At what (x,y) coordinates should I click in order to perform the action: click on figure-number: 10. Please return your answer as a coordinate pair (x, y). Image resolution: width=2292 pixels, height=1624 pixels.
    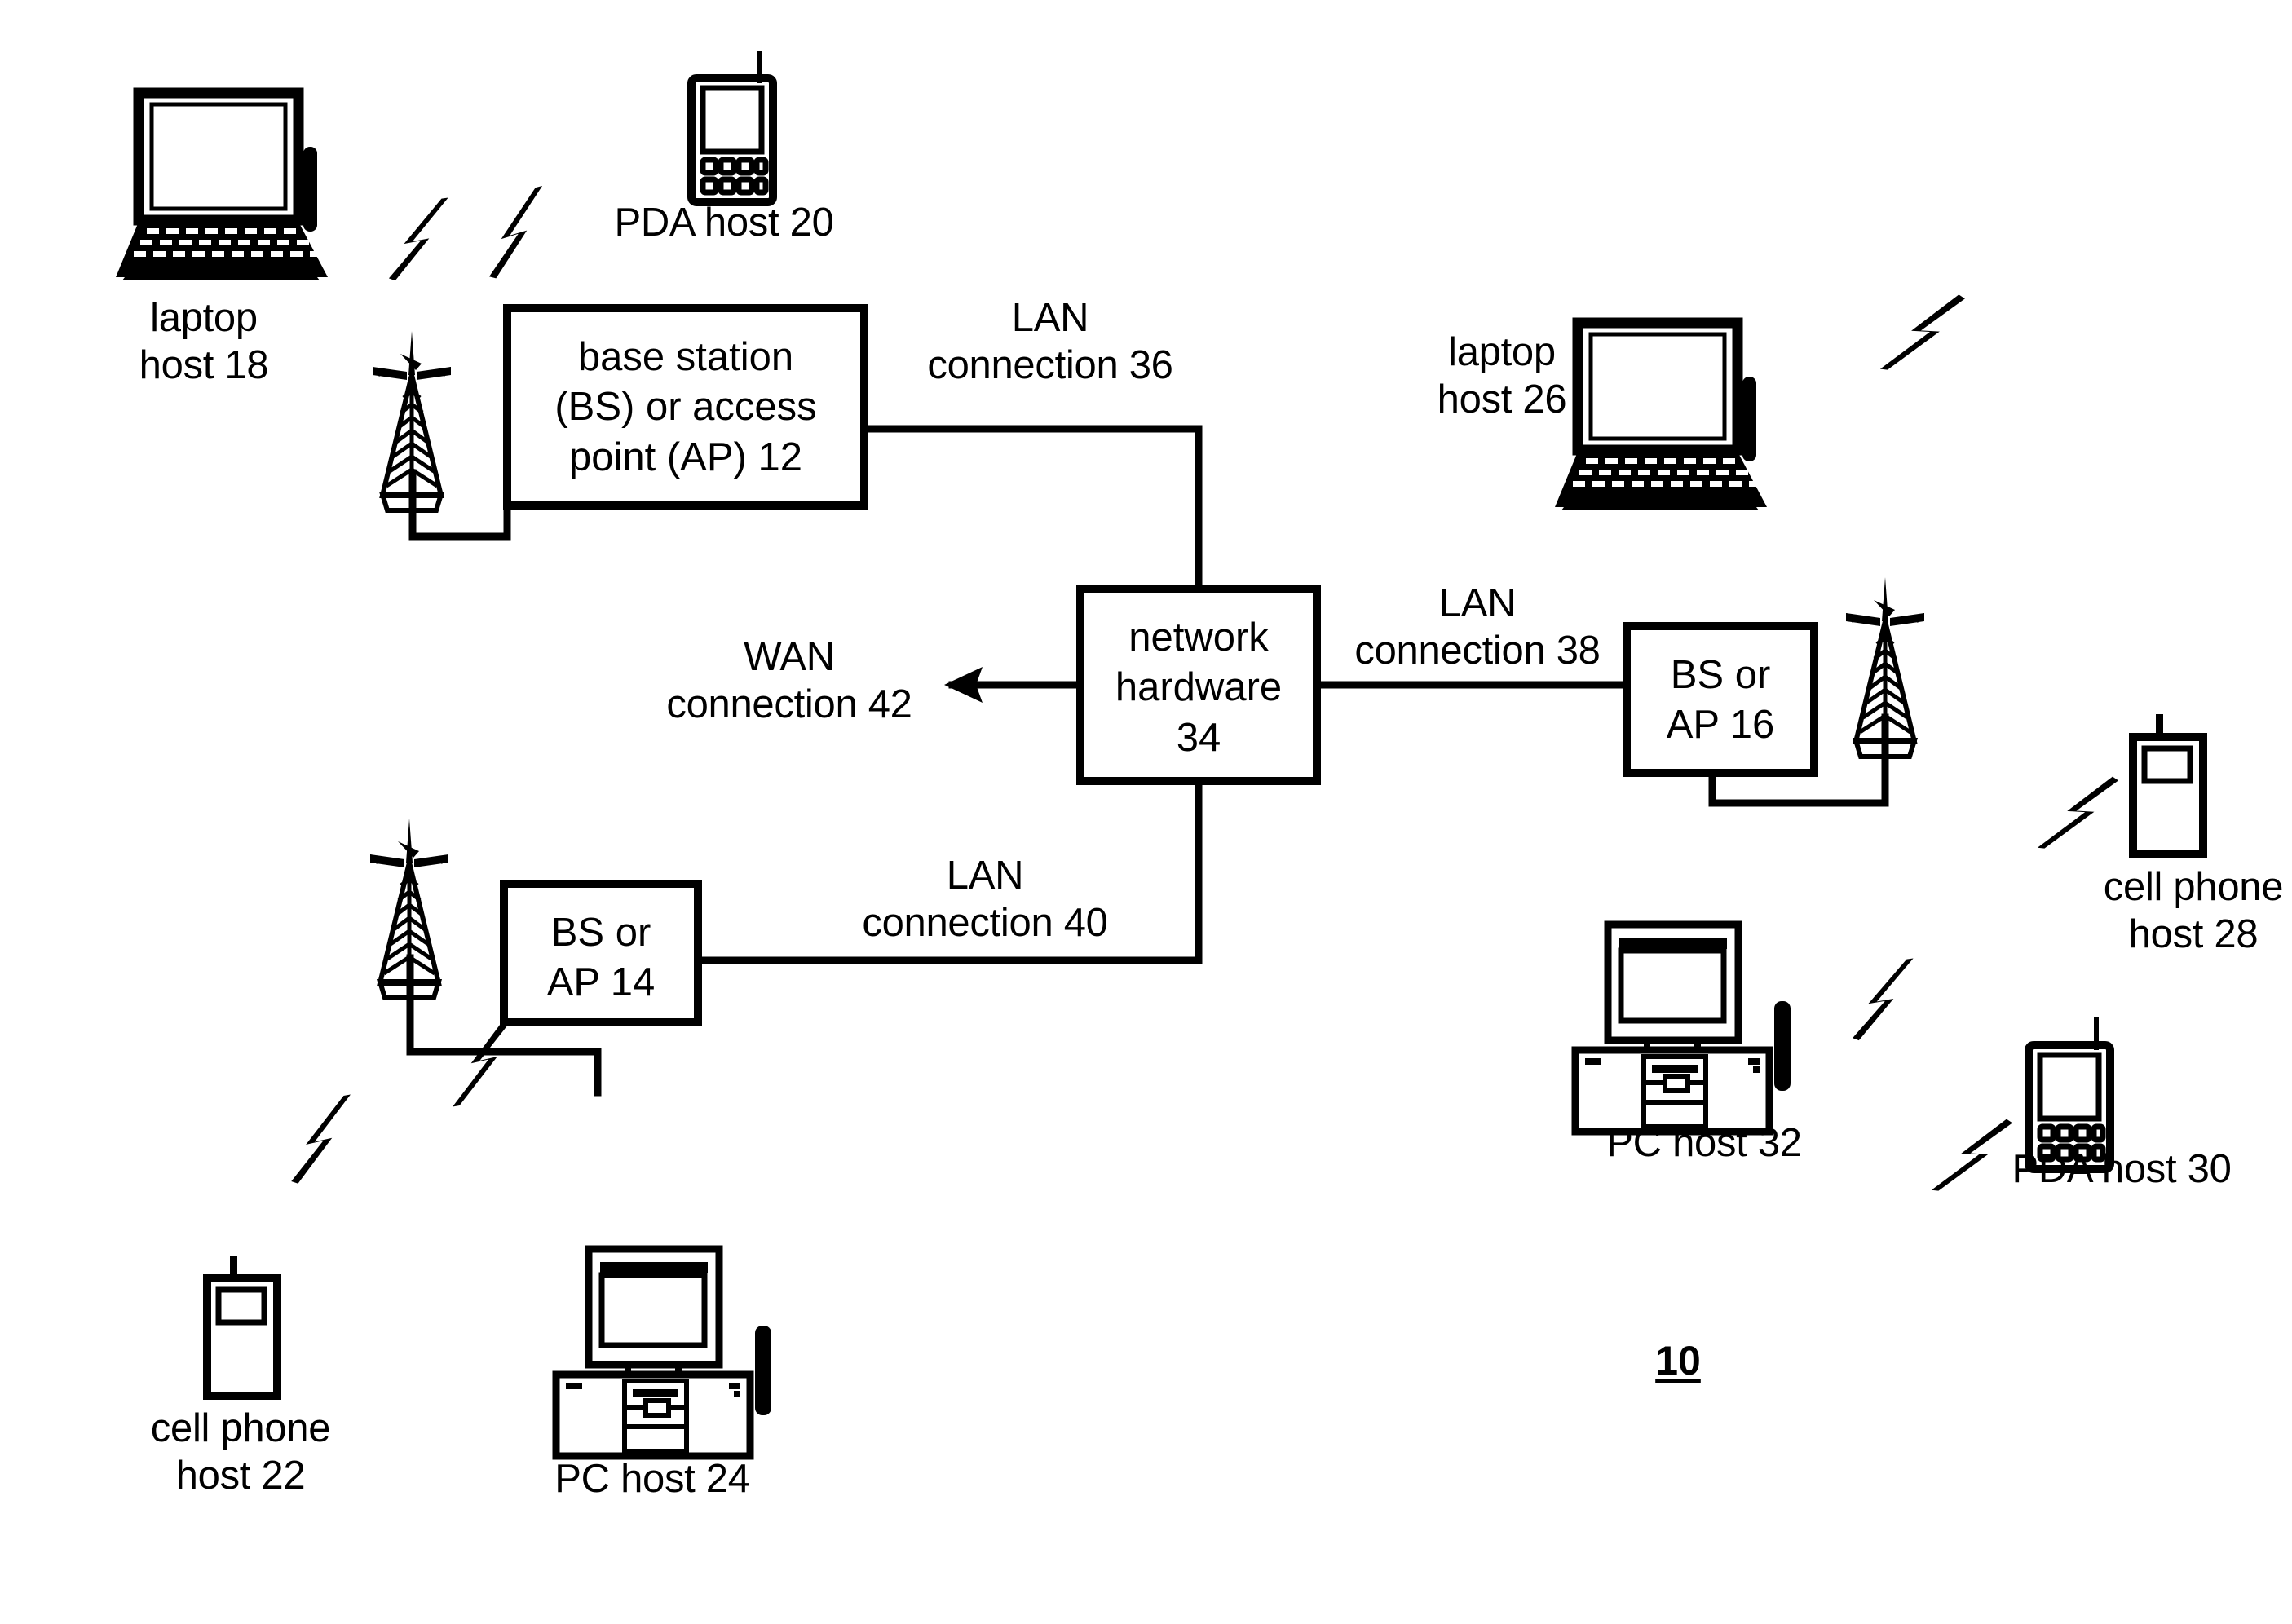
    Looking at the image, I should click on (1678, 1360).